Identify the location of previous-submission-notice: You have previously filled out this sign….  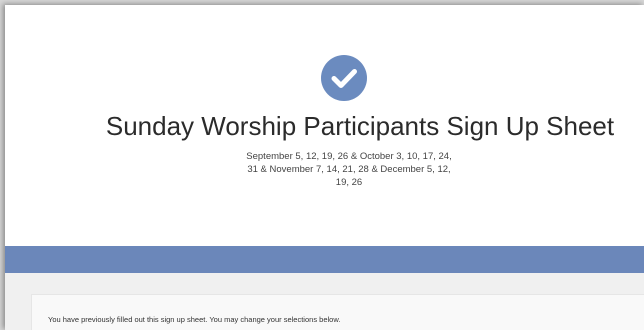
(194, 319).